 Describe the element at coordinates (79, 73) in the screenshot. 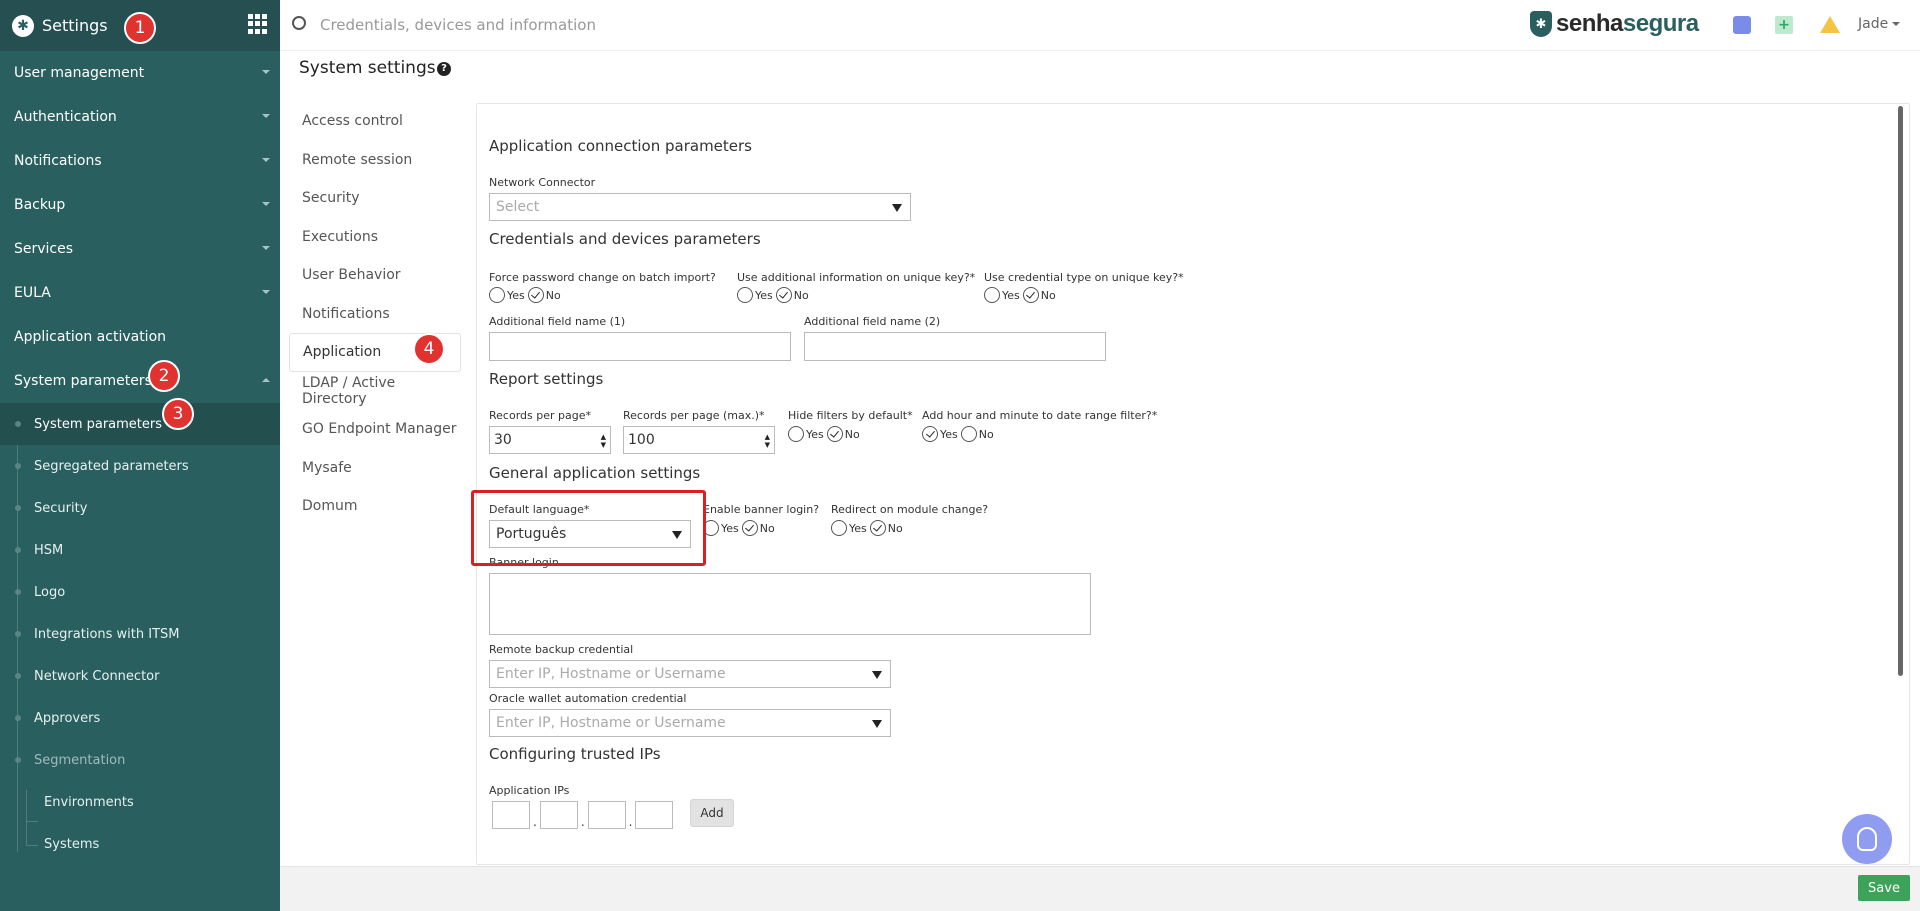

I see `sidebar-item-label: User management` at that location.